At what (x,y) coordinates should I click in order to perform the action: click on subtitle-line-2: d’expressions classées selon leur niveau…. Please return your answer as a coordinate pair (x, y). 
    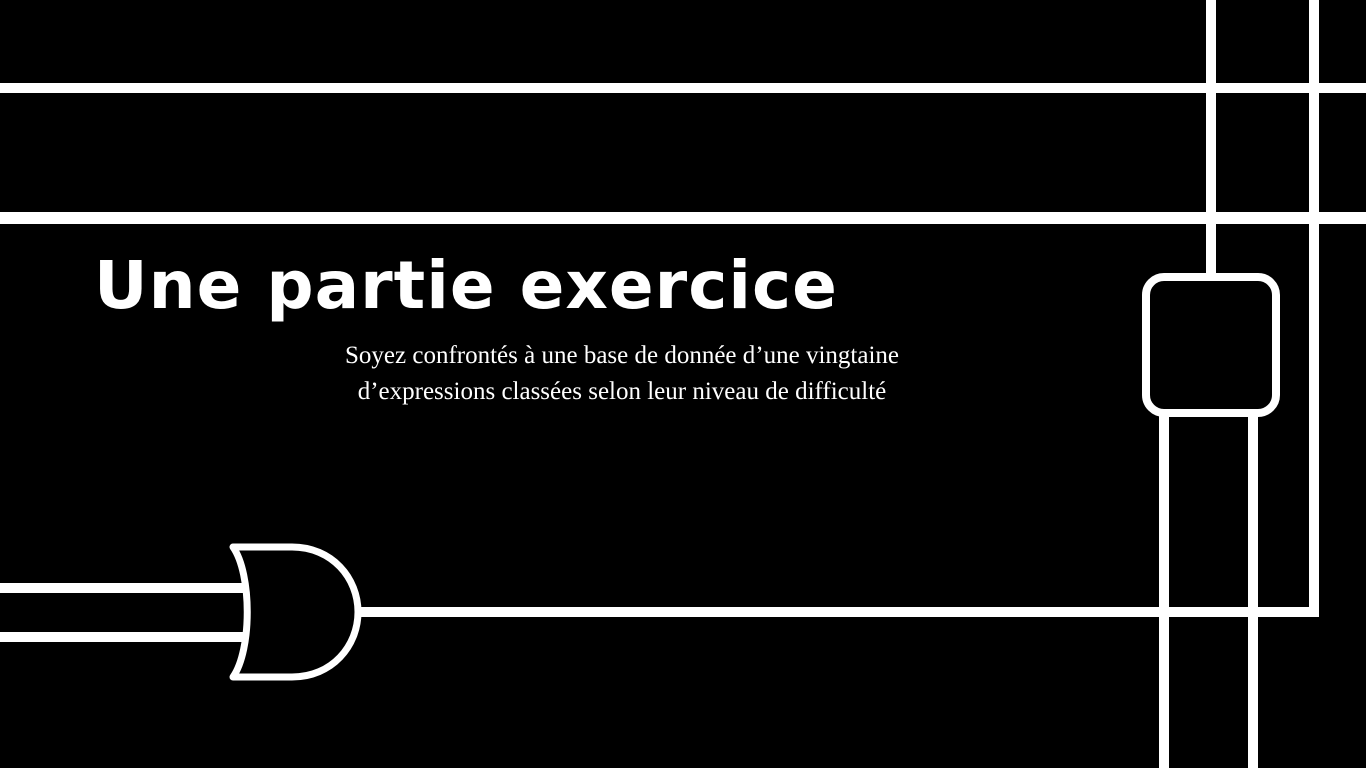
    Looking at the image, I should click on (622, 391).